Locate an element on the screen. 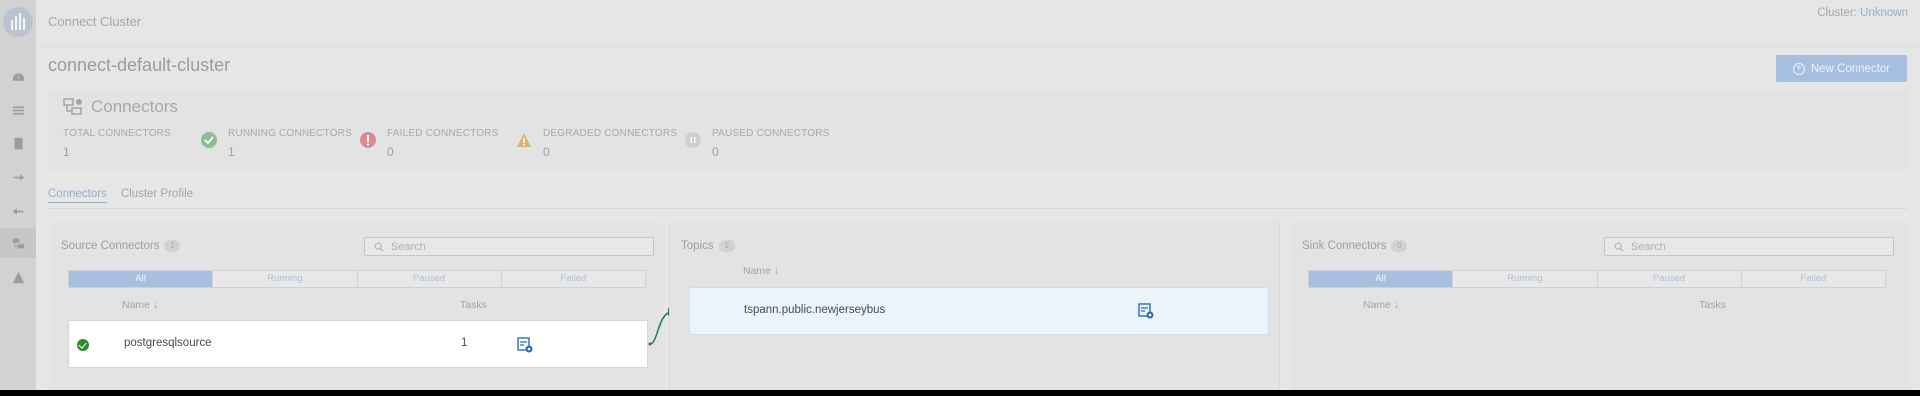  list-nav-icon is located at coordinates (18, 110).